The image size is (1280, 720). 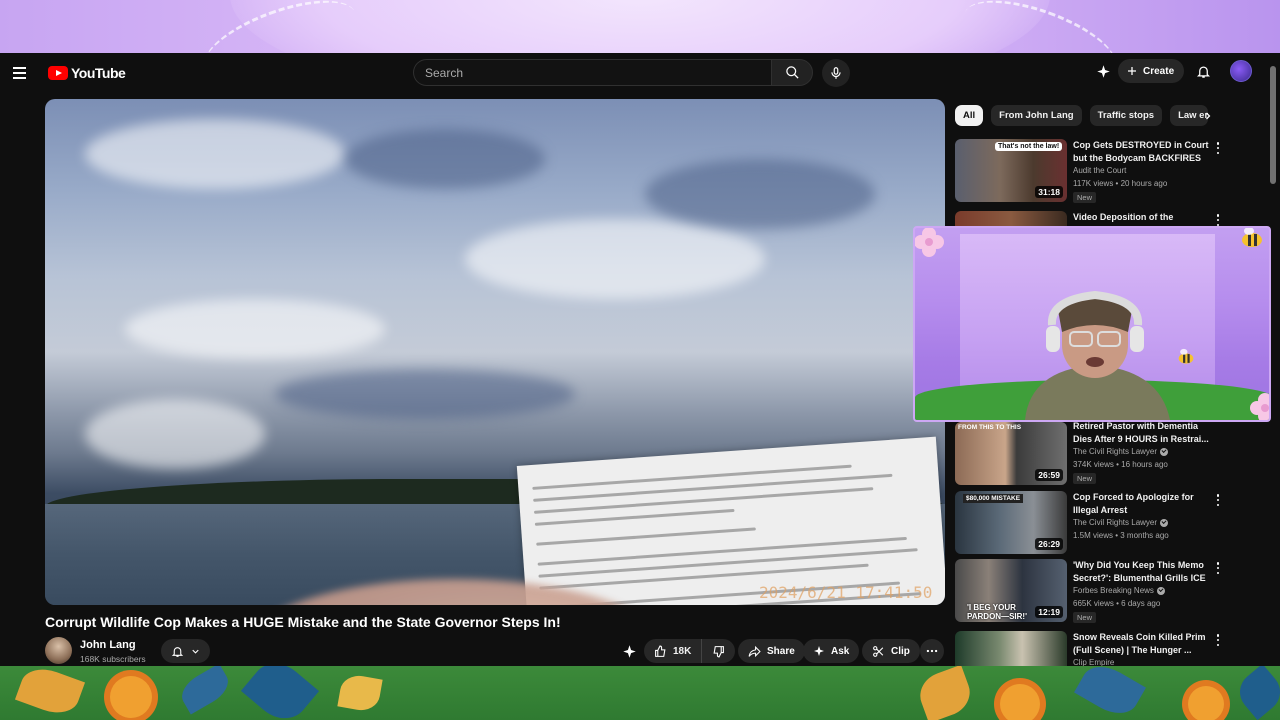 What do you see at coordinates (878, 651) in the screenshot?
I see `scissors-icon` at bounding box center [878, 651].